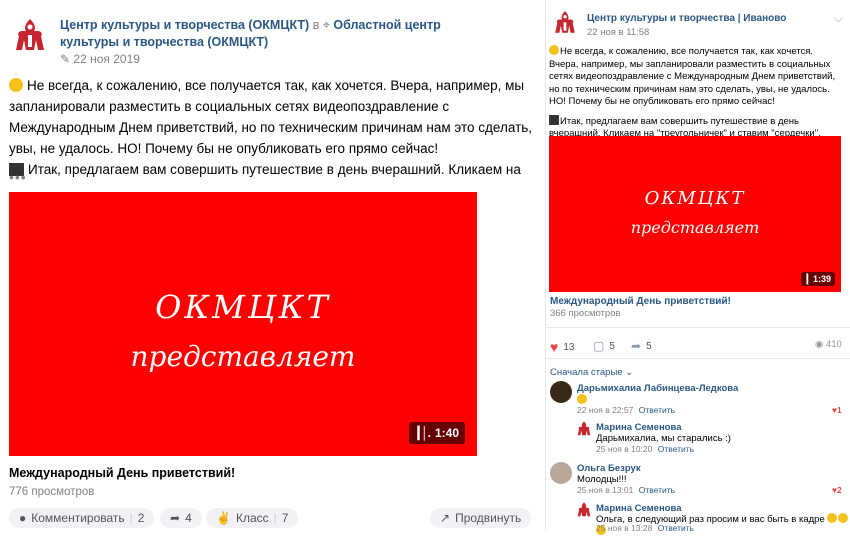 The height and width of the screenshot is (537, 850). What do you see at coordinates (243, 356) in the screenshot?
I see `video-overlay-line2: представляет` at bounding box center [243, 356].